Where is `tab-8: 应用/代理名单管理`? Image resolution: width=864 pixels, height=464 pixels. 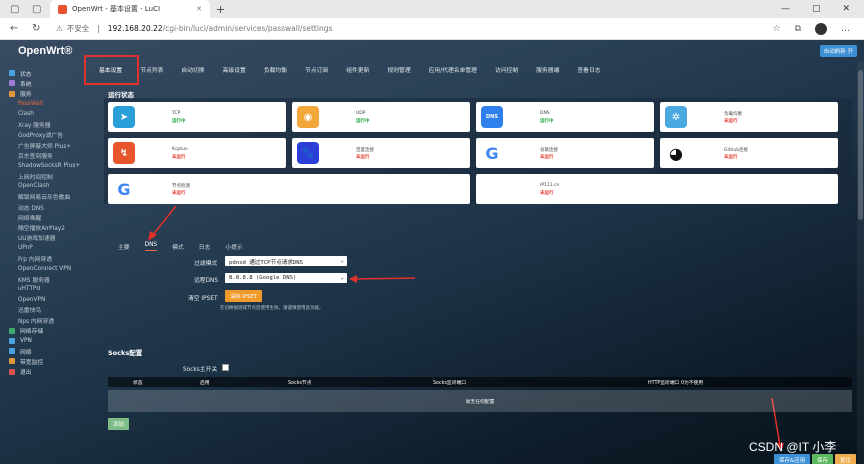 tab-8: 应用/代理名单管理 is located at coordinates (453, 69).